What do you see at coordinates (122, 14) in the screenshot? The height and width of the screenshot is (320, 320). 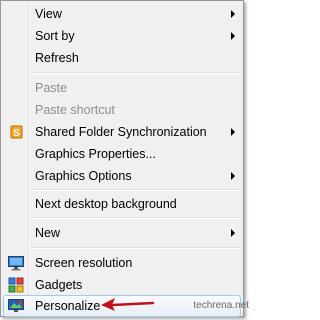 I see `menu-item-view: View` at bounding box center [122, 14].